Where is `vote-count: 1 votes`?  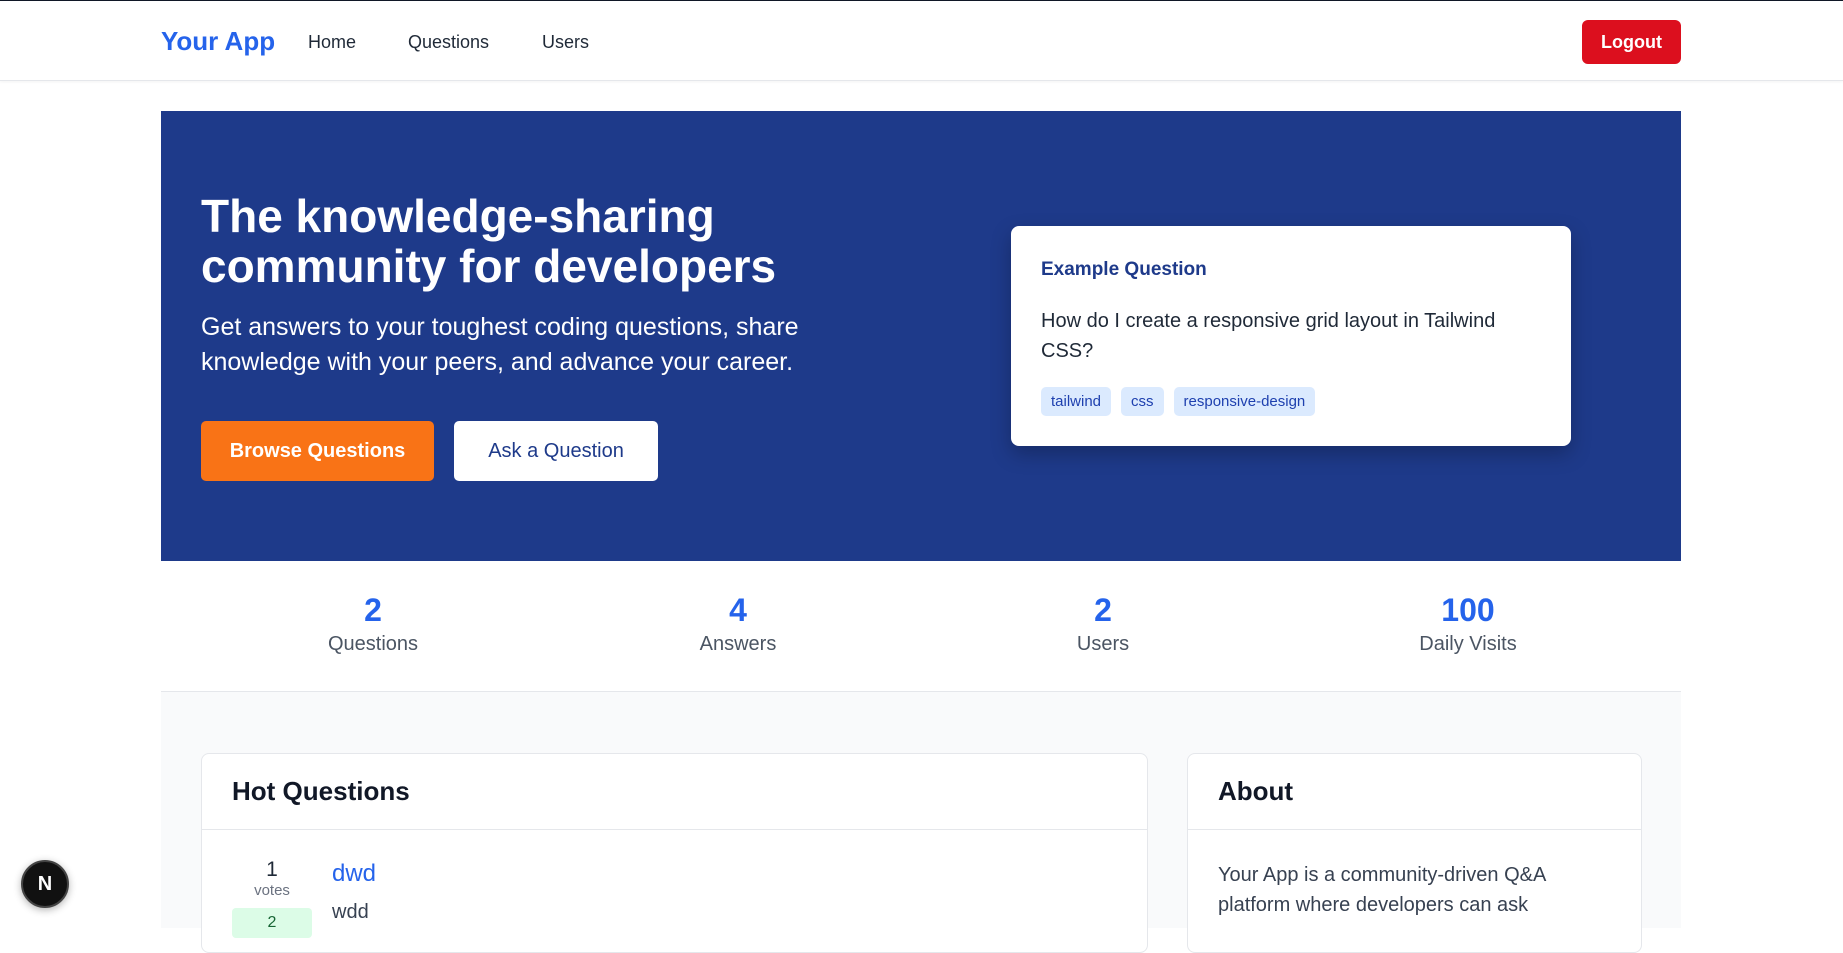 vote-count: 1 votes is located at coordinates (272, 878).